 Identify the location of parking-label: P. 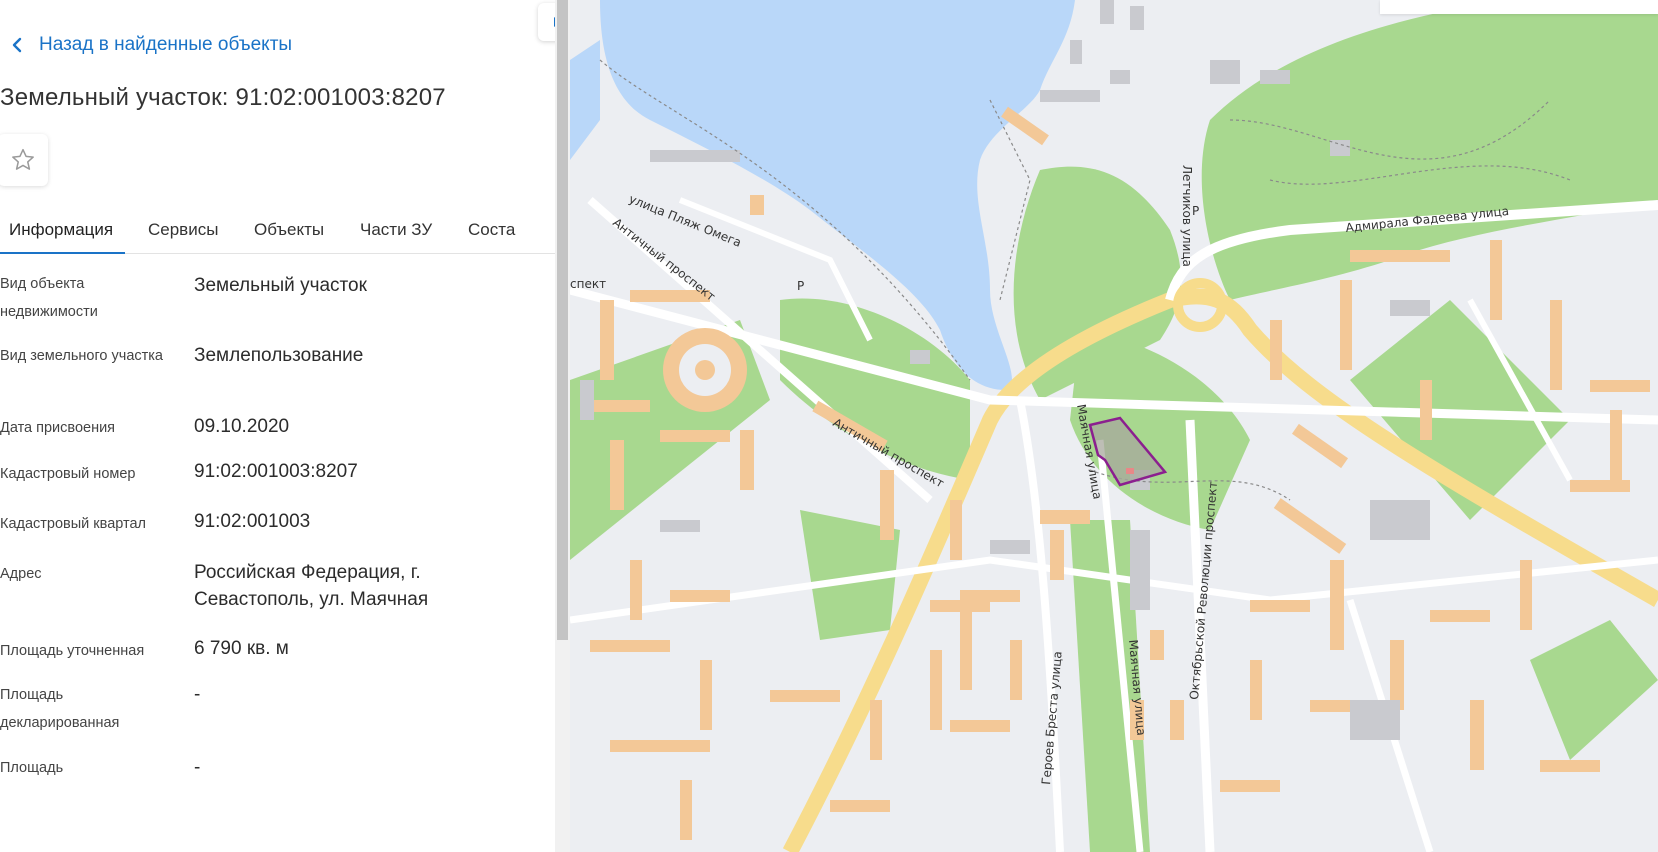
(800, 286).